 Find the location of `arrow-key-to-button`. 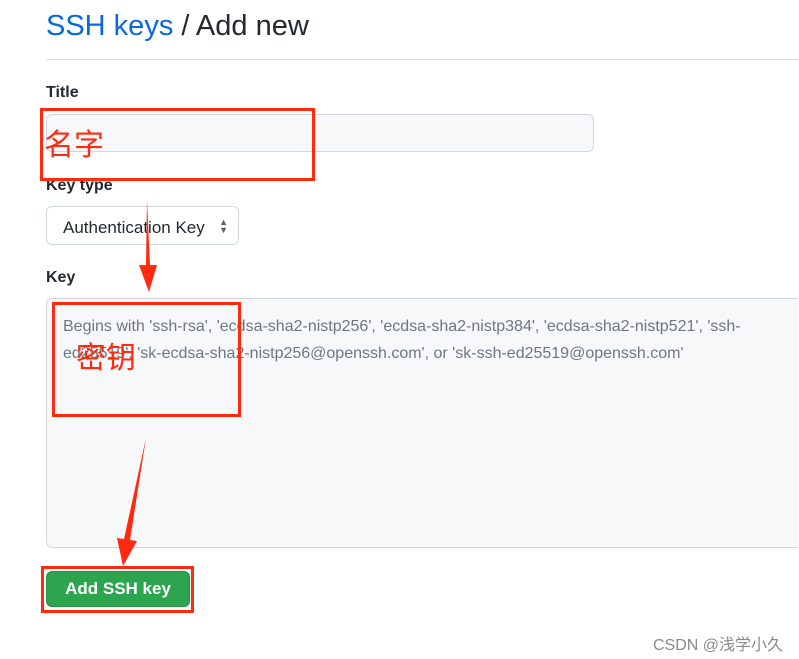

arrow-key-to-button is located at coordinates (131, 502).